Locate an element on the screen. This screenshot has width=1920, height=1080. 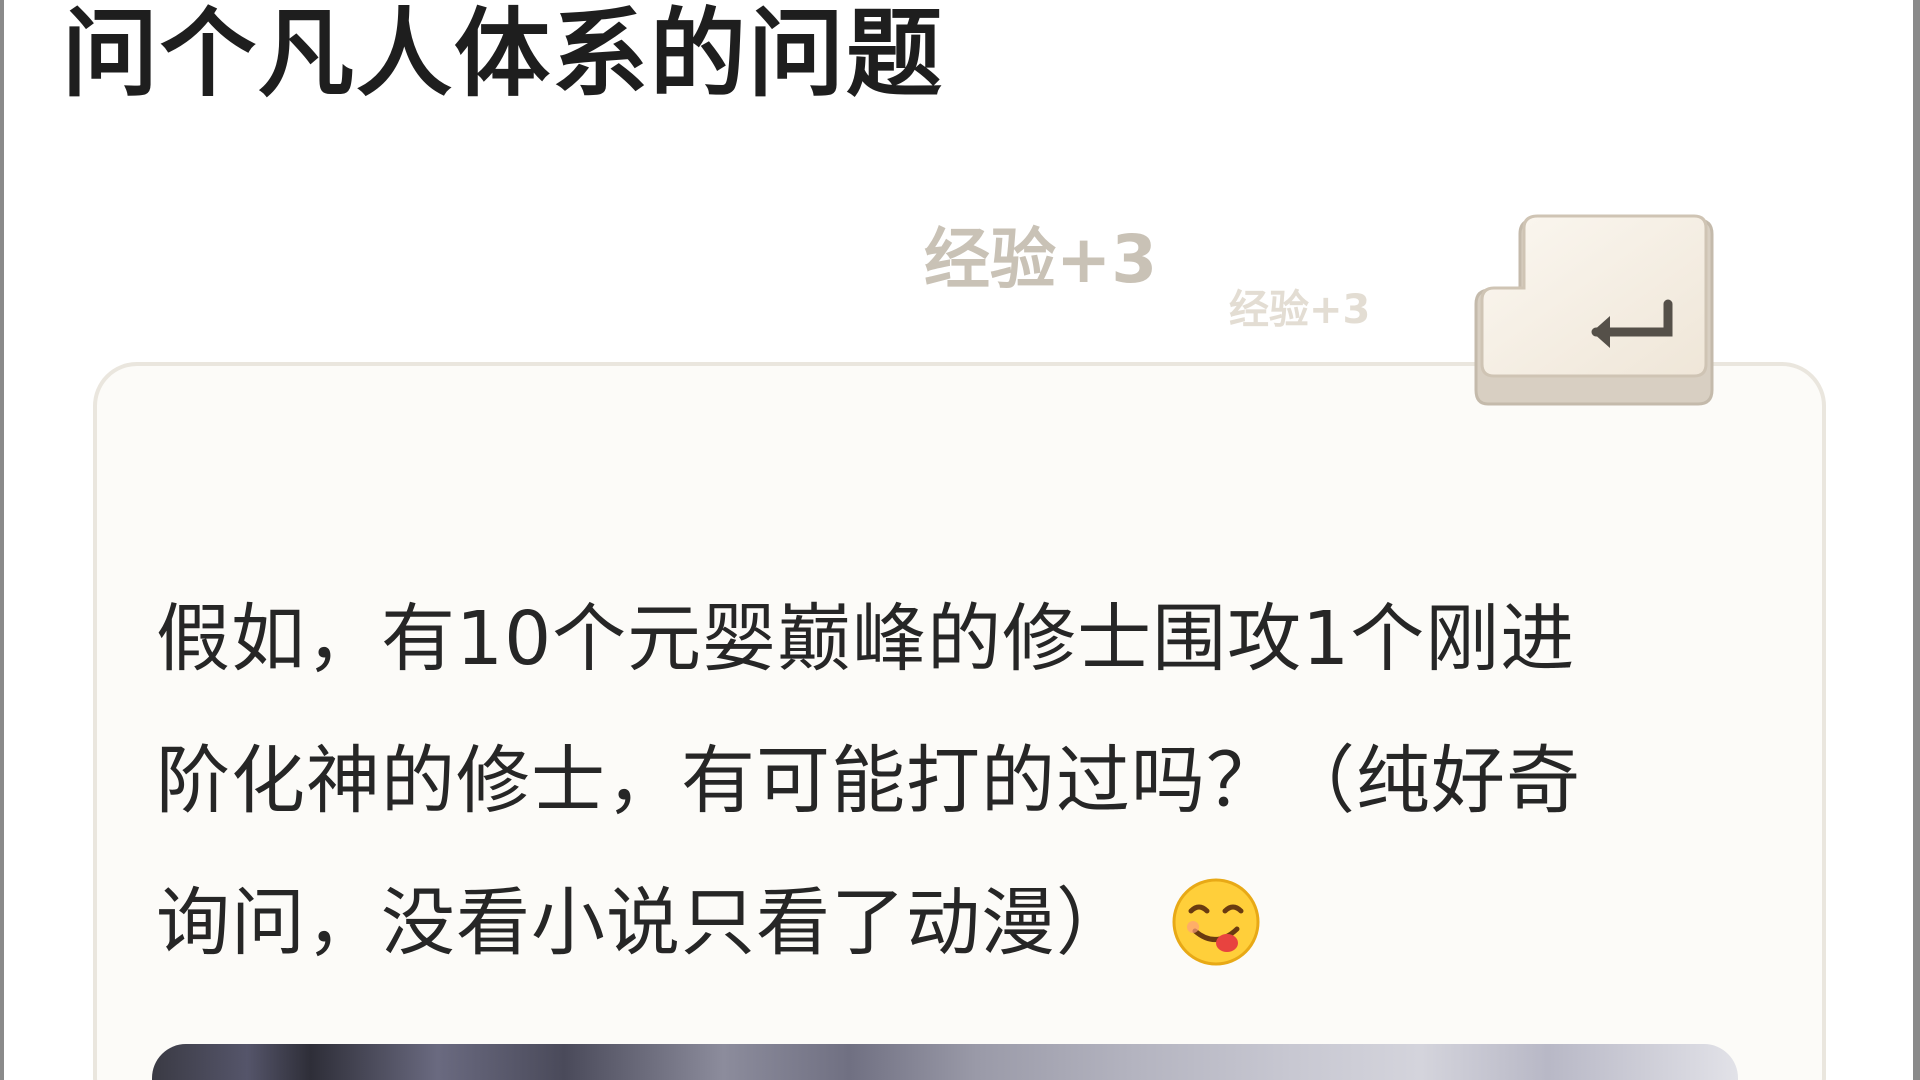
left-border is located at coordinates (2, 540).